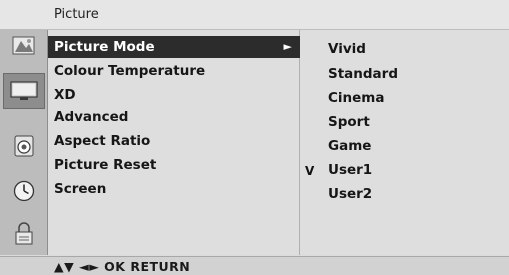 The width and height of the screenshot is (509, 275). I want to click on option-standard: Standard, so click(363, 74).